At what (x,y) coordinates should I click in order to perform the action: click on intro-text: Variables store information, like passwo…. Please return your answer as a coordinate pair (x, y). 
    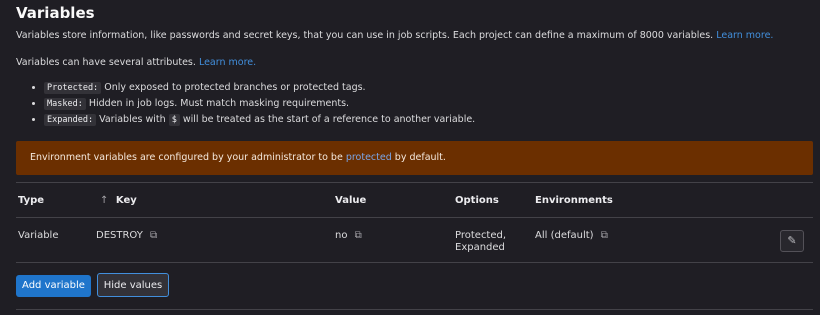
    Looking at the image, I should click on (365, 35).